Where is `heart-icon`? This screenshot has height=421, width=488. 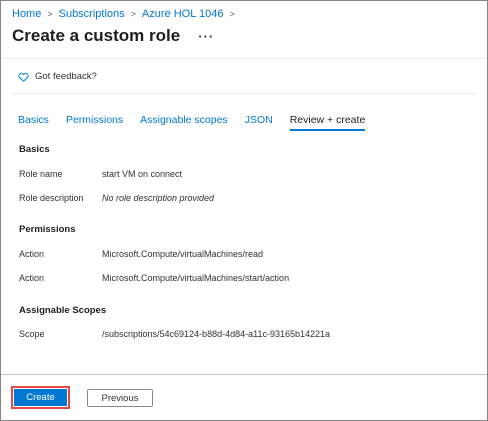
heart-icon is located at coordinates (23, 77).